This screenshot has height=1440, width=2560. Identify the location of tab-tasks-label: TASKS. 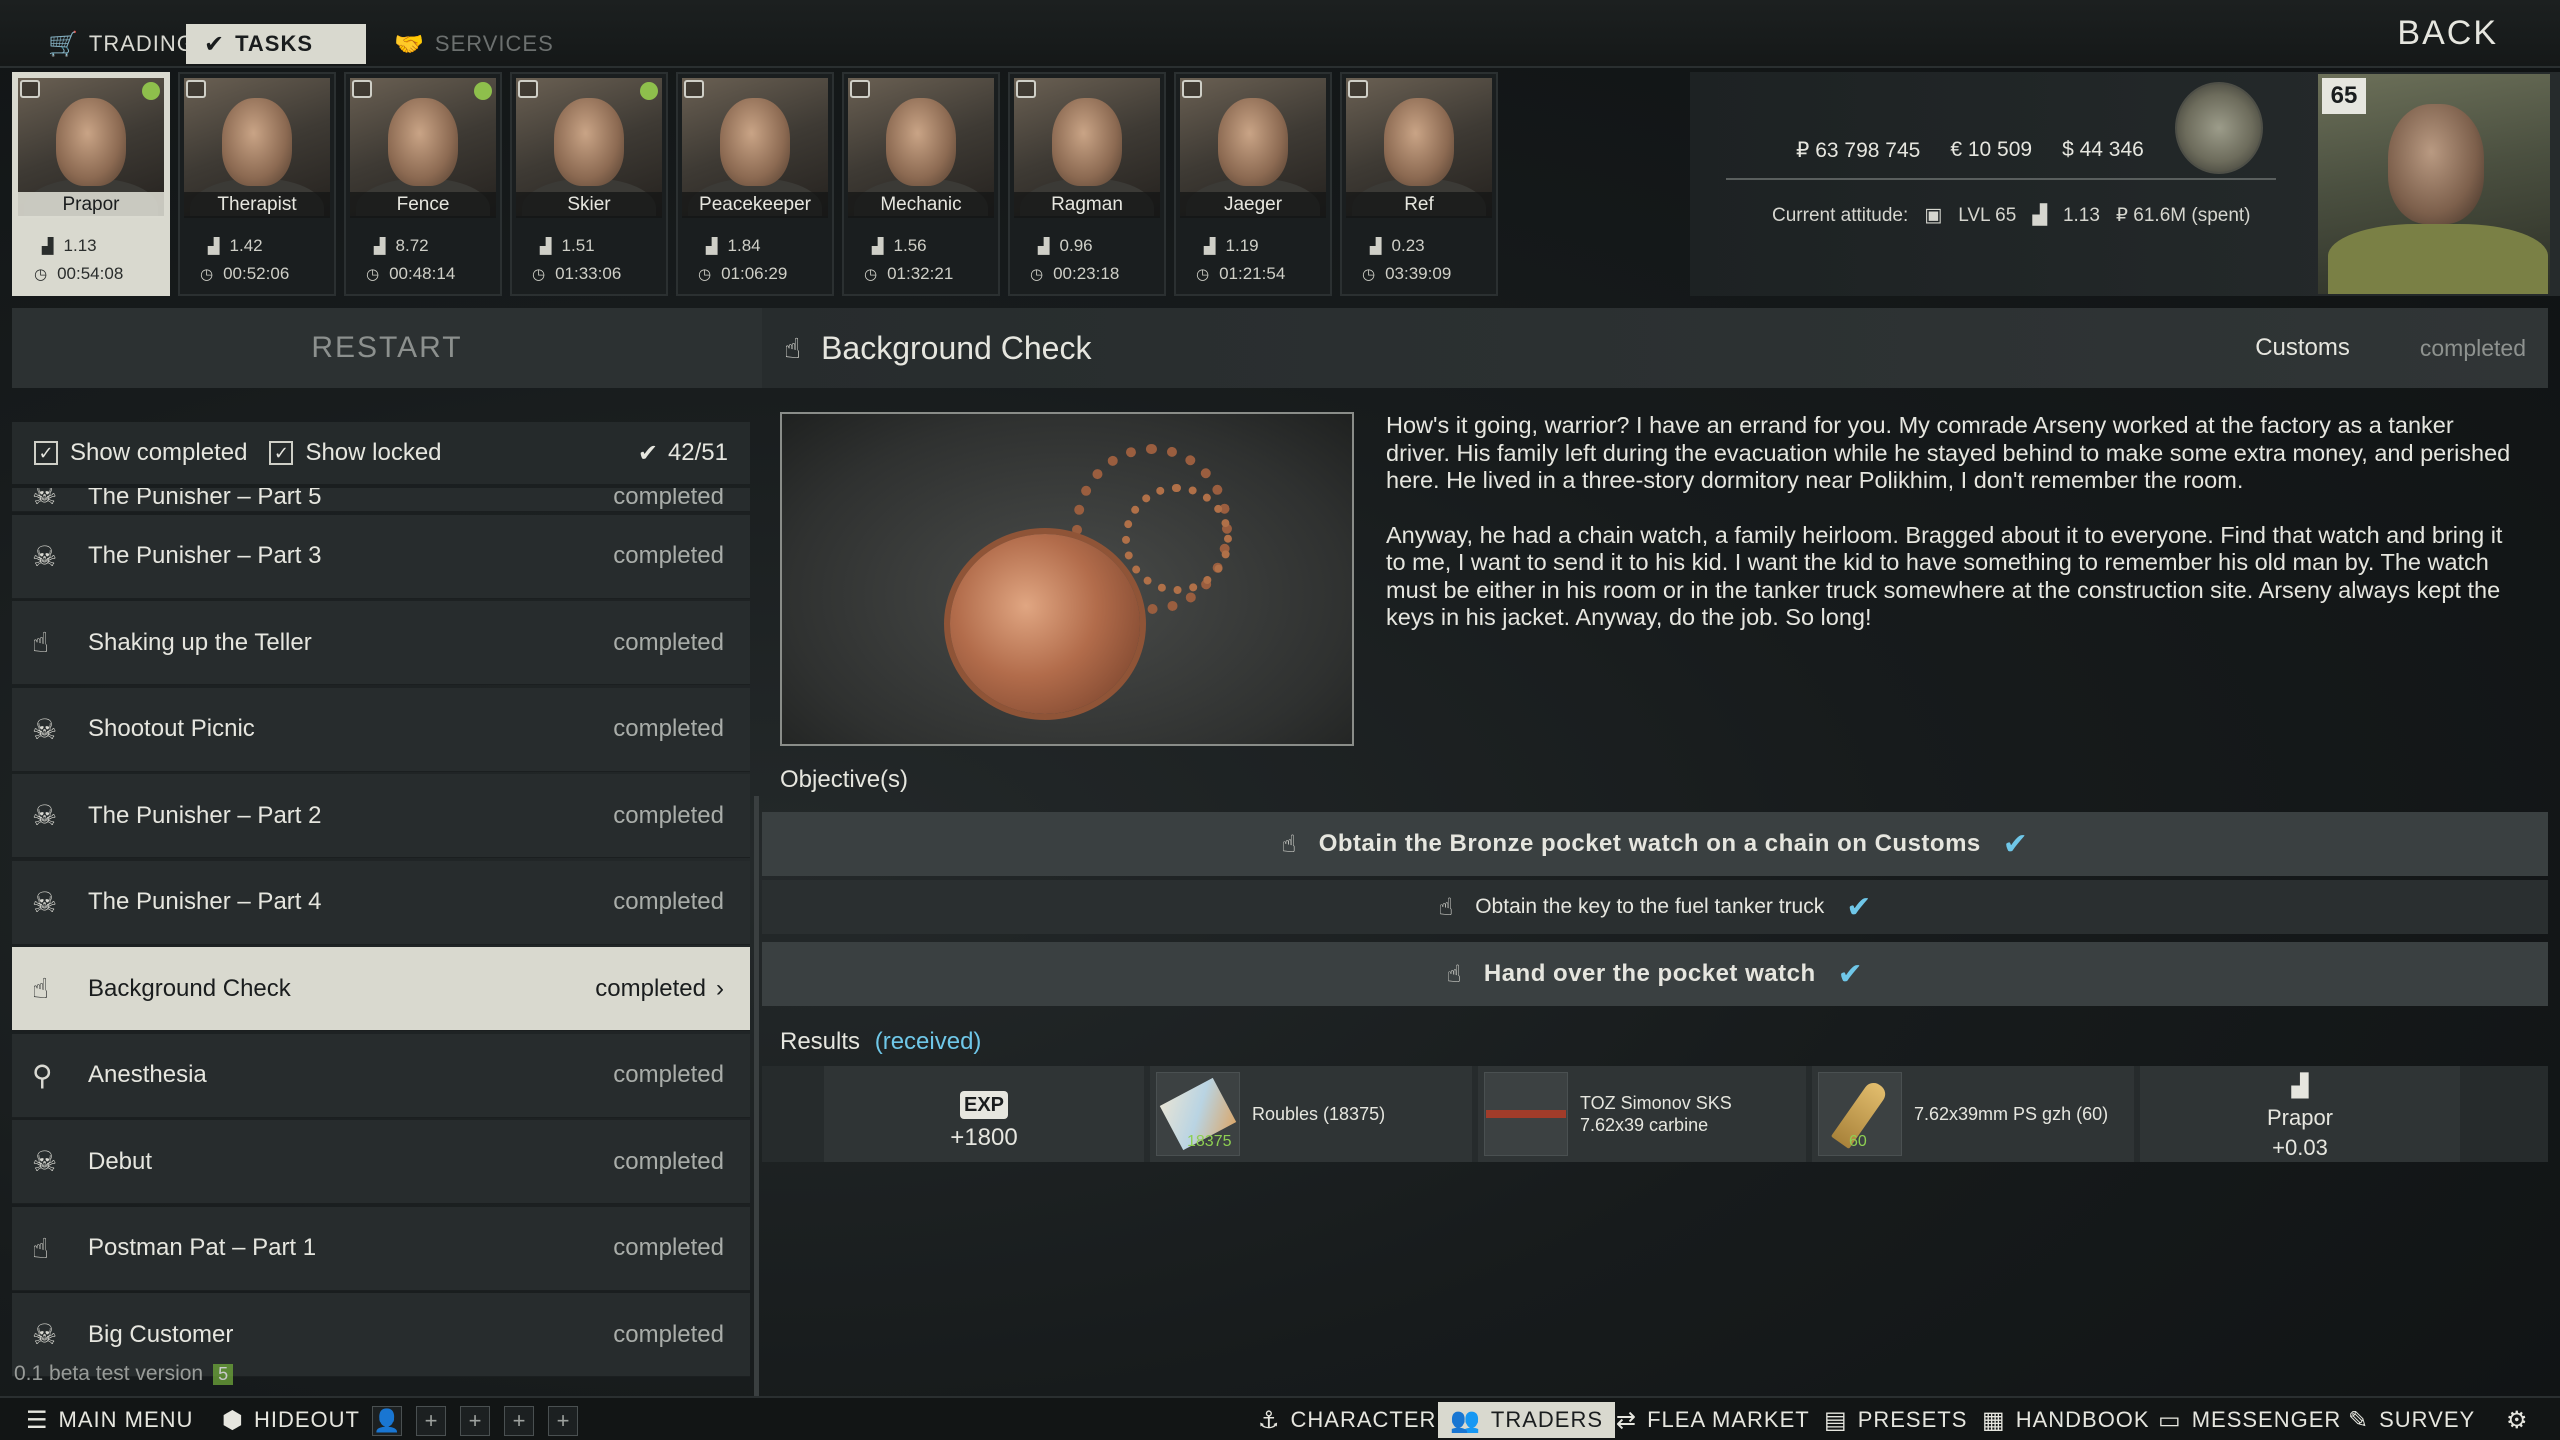
(274, 43).